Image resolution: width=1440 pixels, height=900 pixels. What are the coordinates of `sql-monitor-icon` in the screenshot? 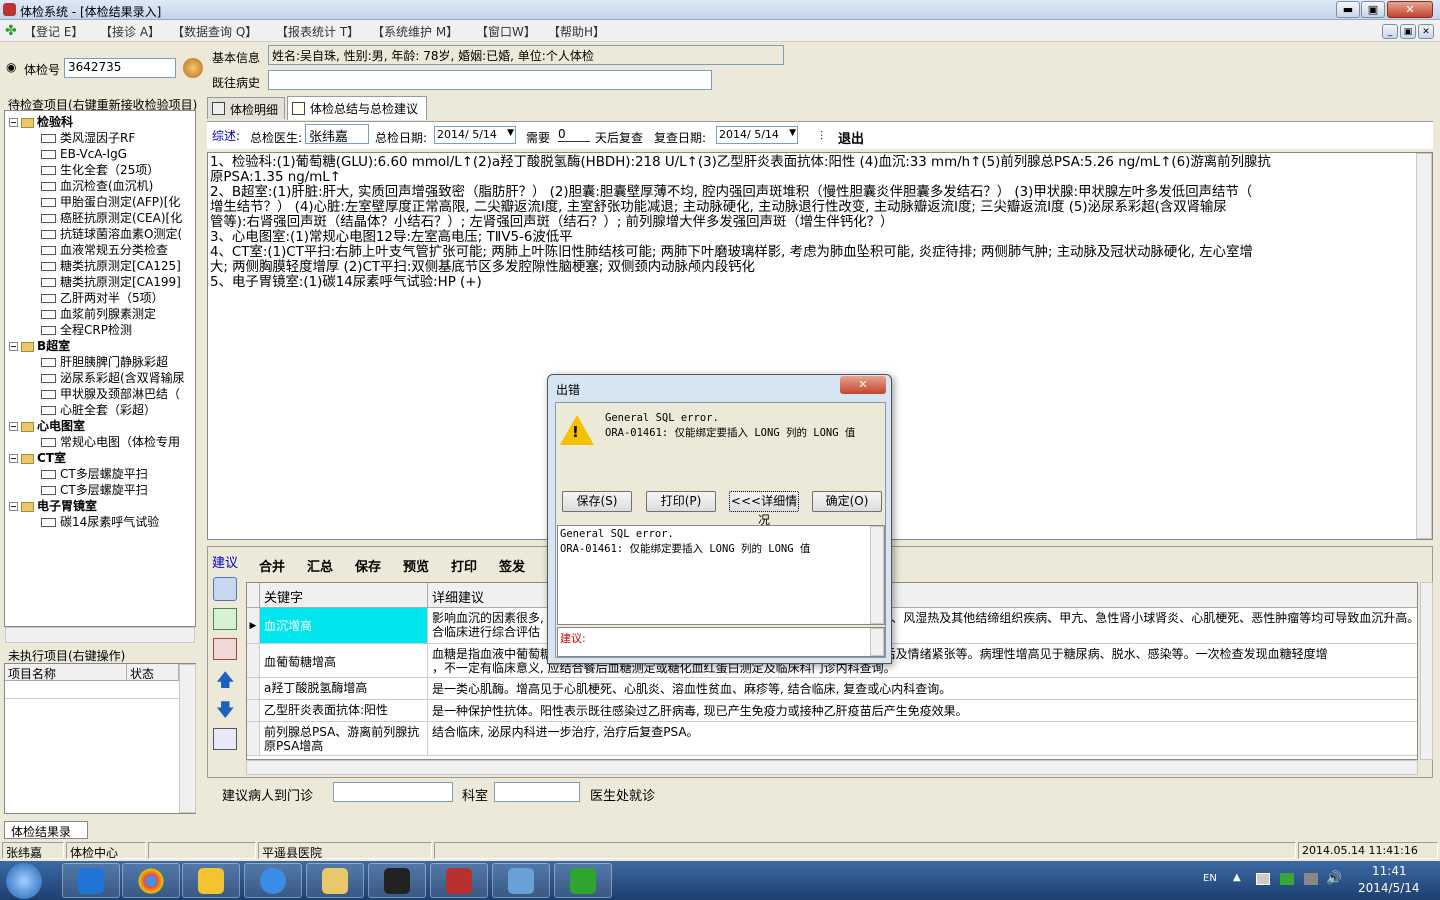 It's located at (521, 880).